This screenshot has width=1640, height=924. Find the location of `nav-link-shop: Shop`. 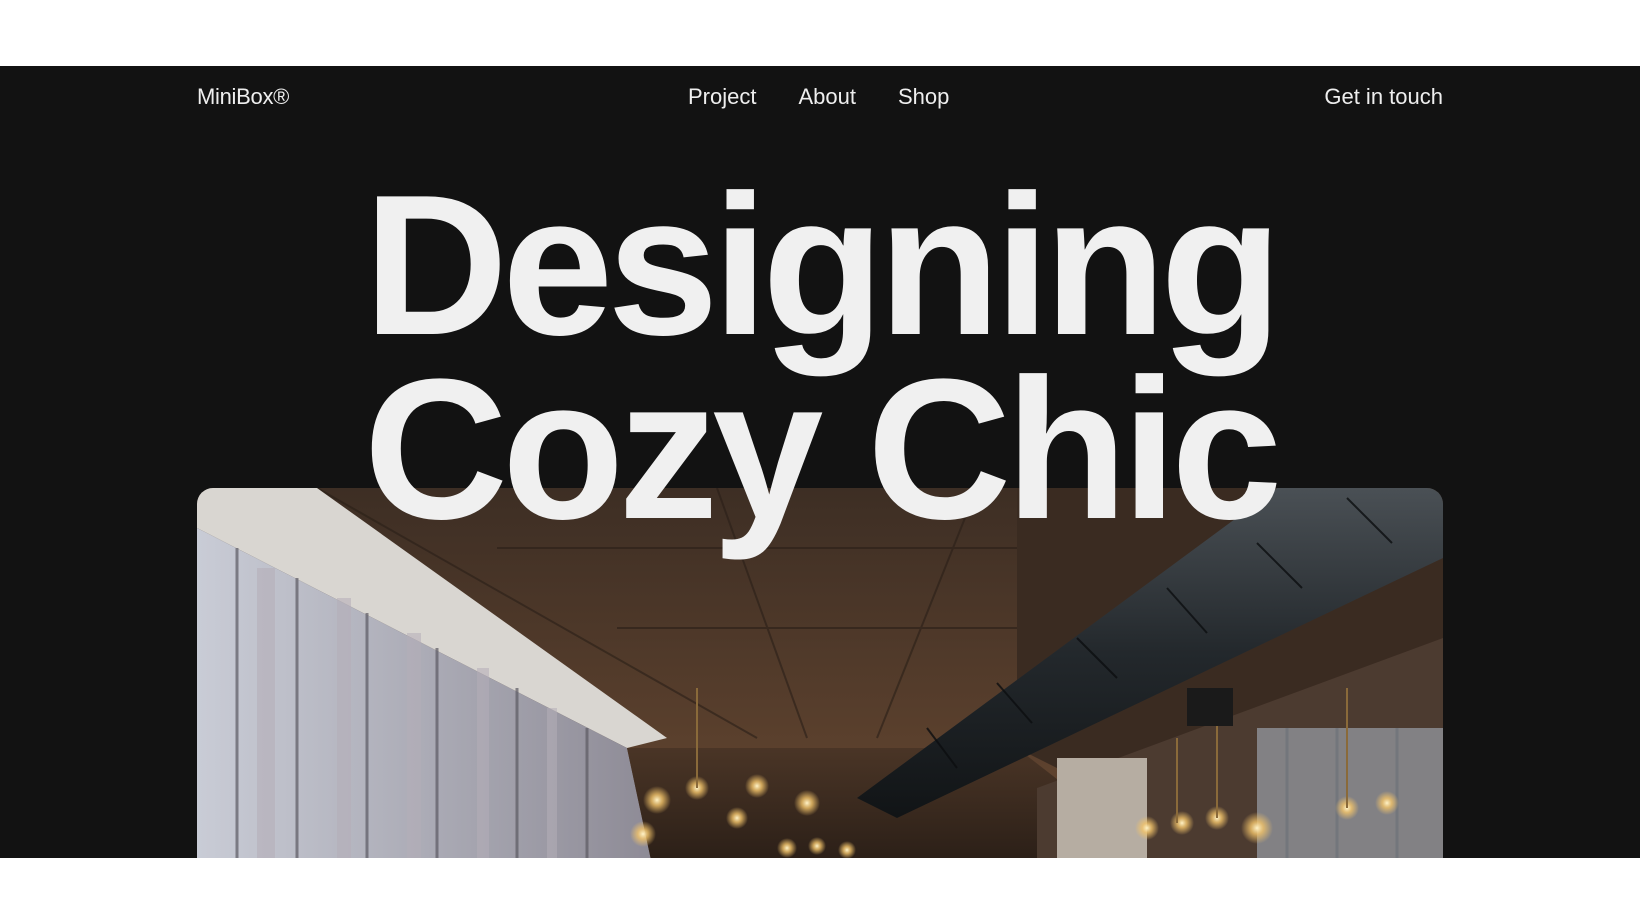

nav-link-shop: Shop is located at coordinates (923, 97).